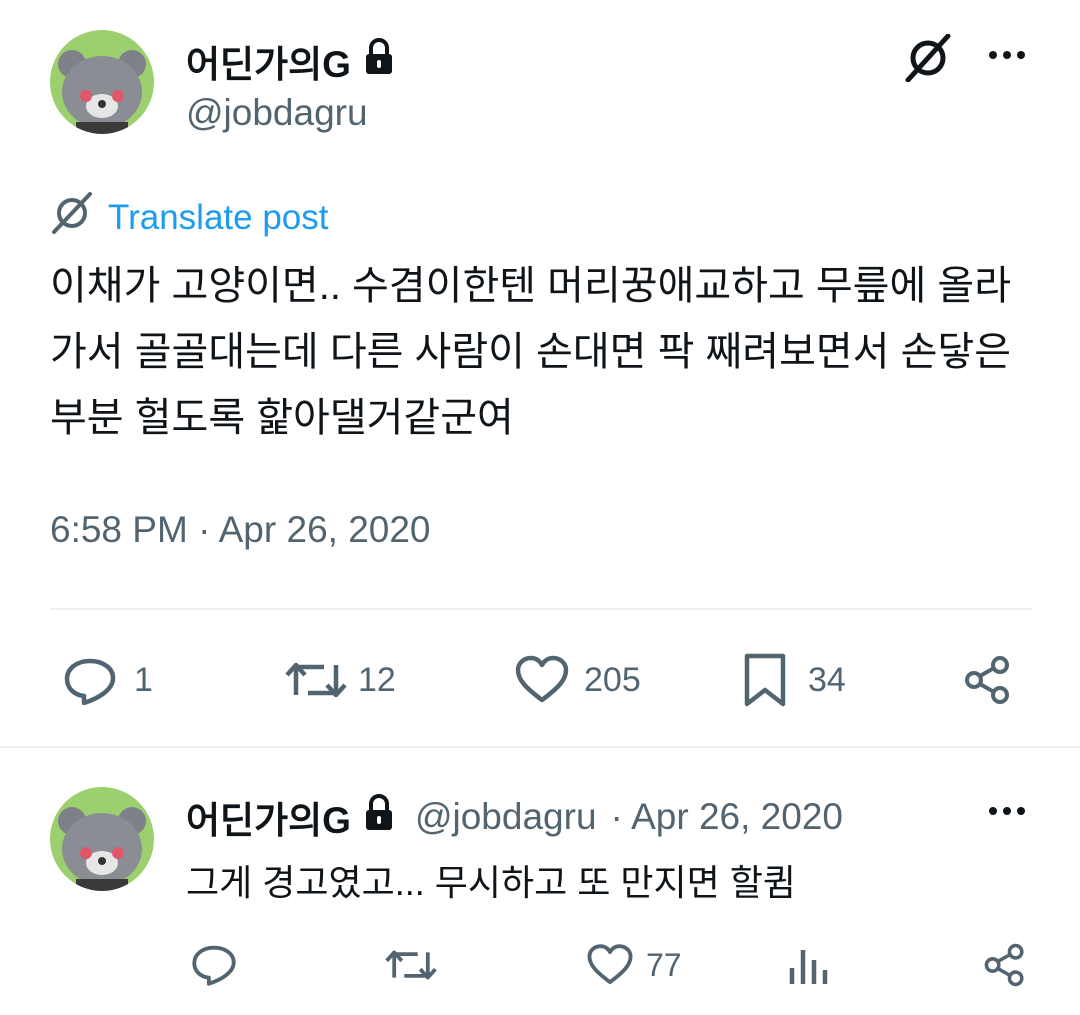 Image resolution: width=1080 pixels, height=1015 pixels. I want to click on like-button: 77, so click(634, 965).